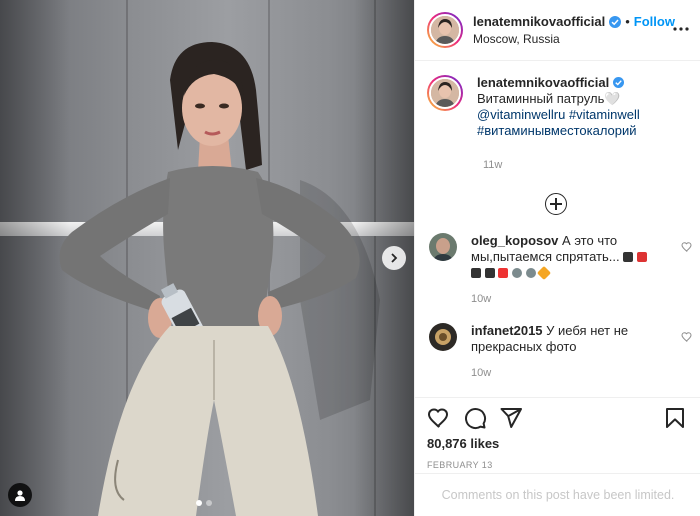  I want to click on comment-username: infanet2015, so click(507, 330).